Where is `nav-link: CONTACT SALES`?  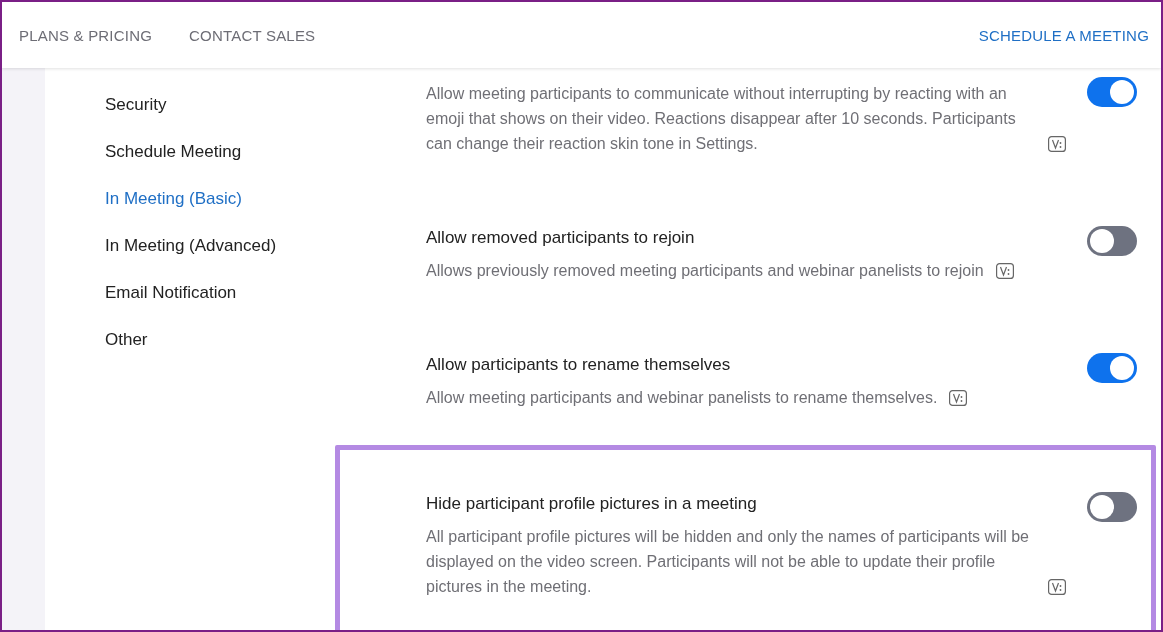 nav-link: CONTACT SALES is located at coordinates (252, 35).